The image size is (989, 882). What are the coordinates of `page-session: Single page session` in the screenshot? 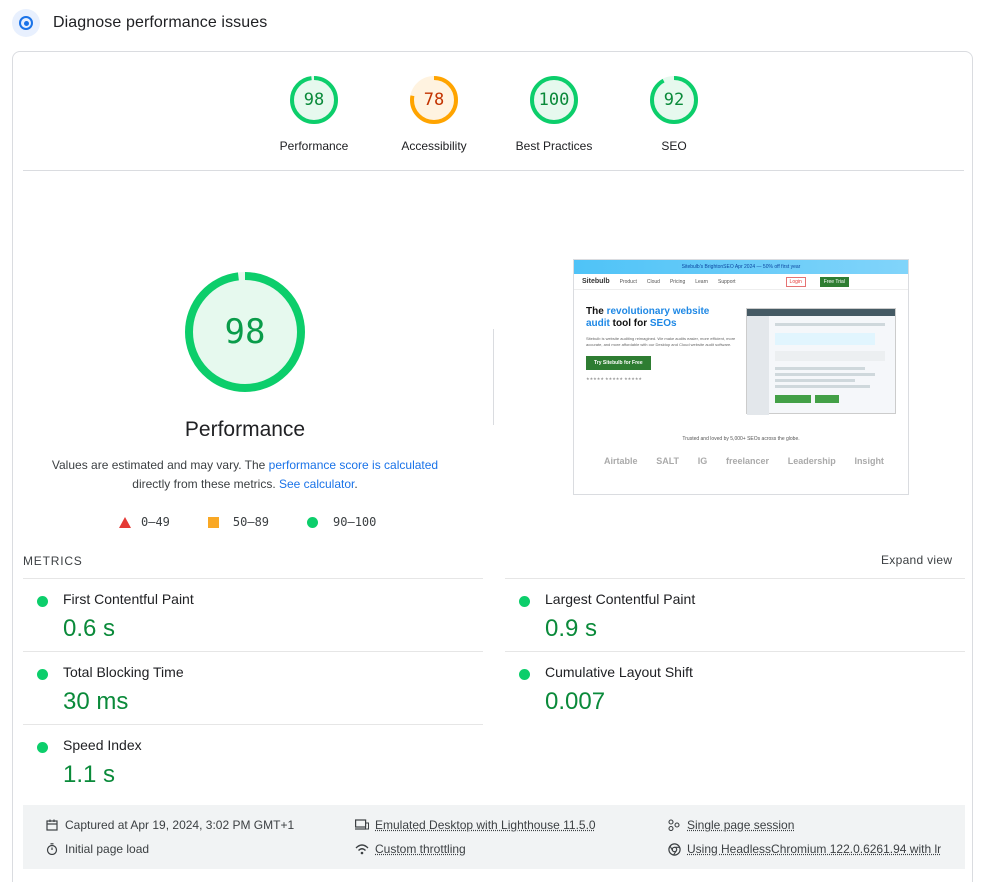 It's located at (730, 825).